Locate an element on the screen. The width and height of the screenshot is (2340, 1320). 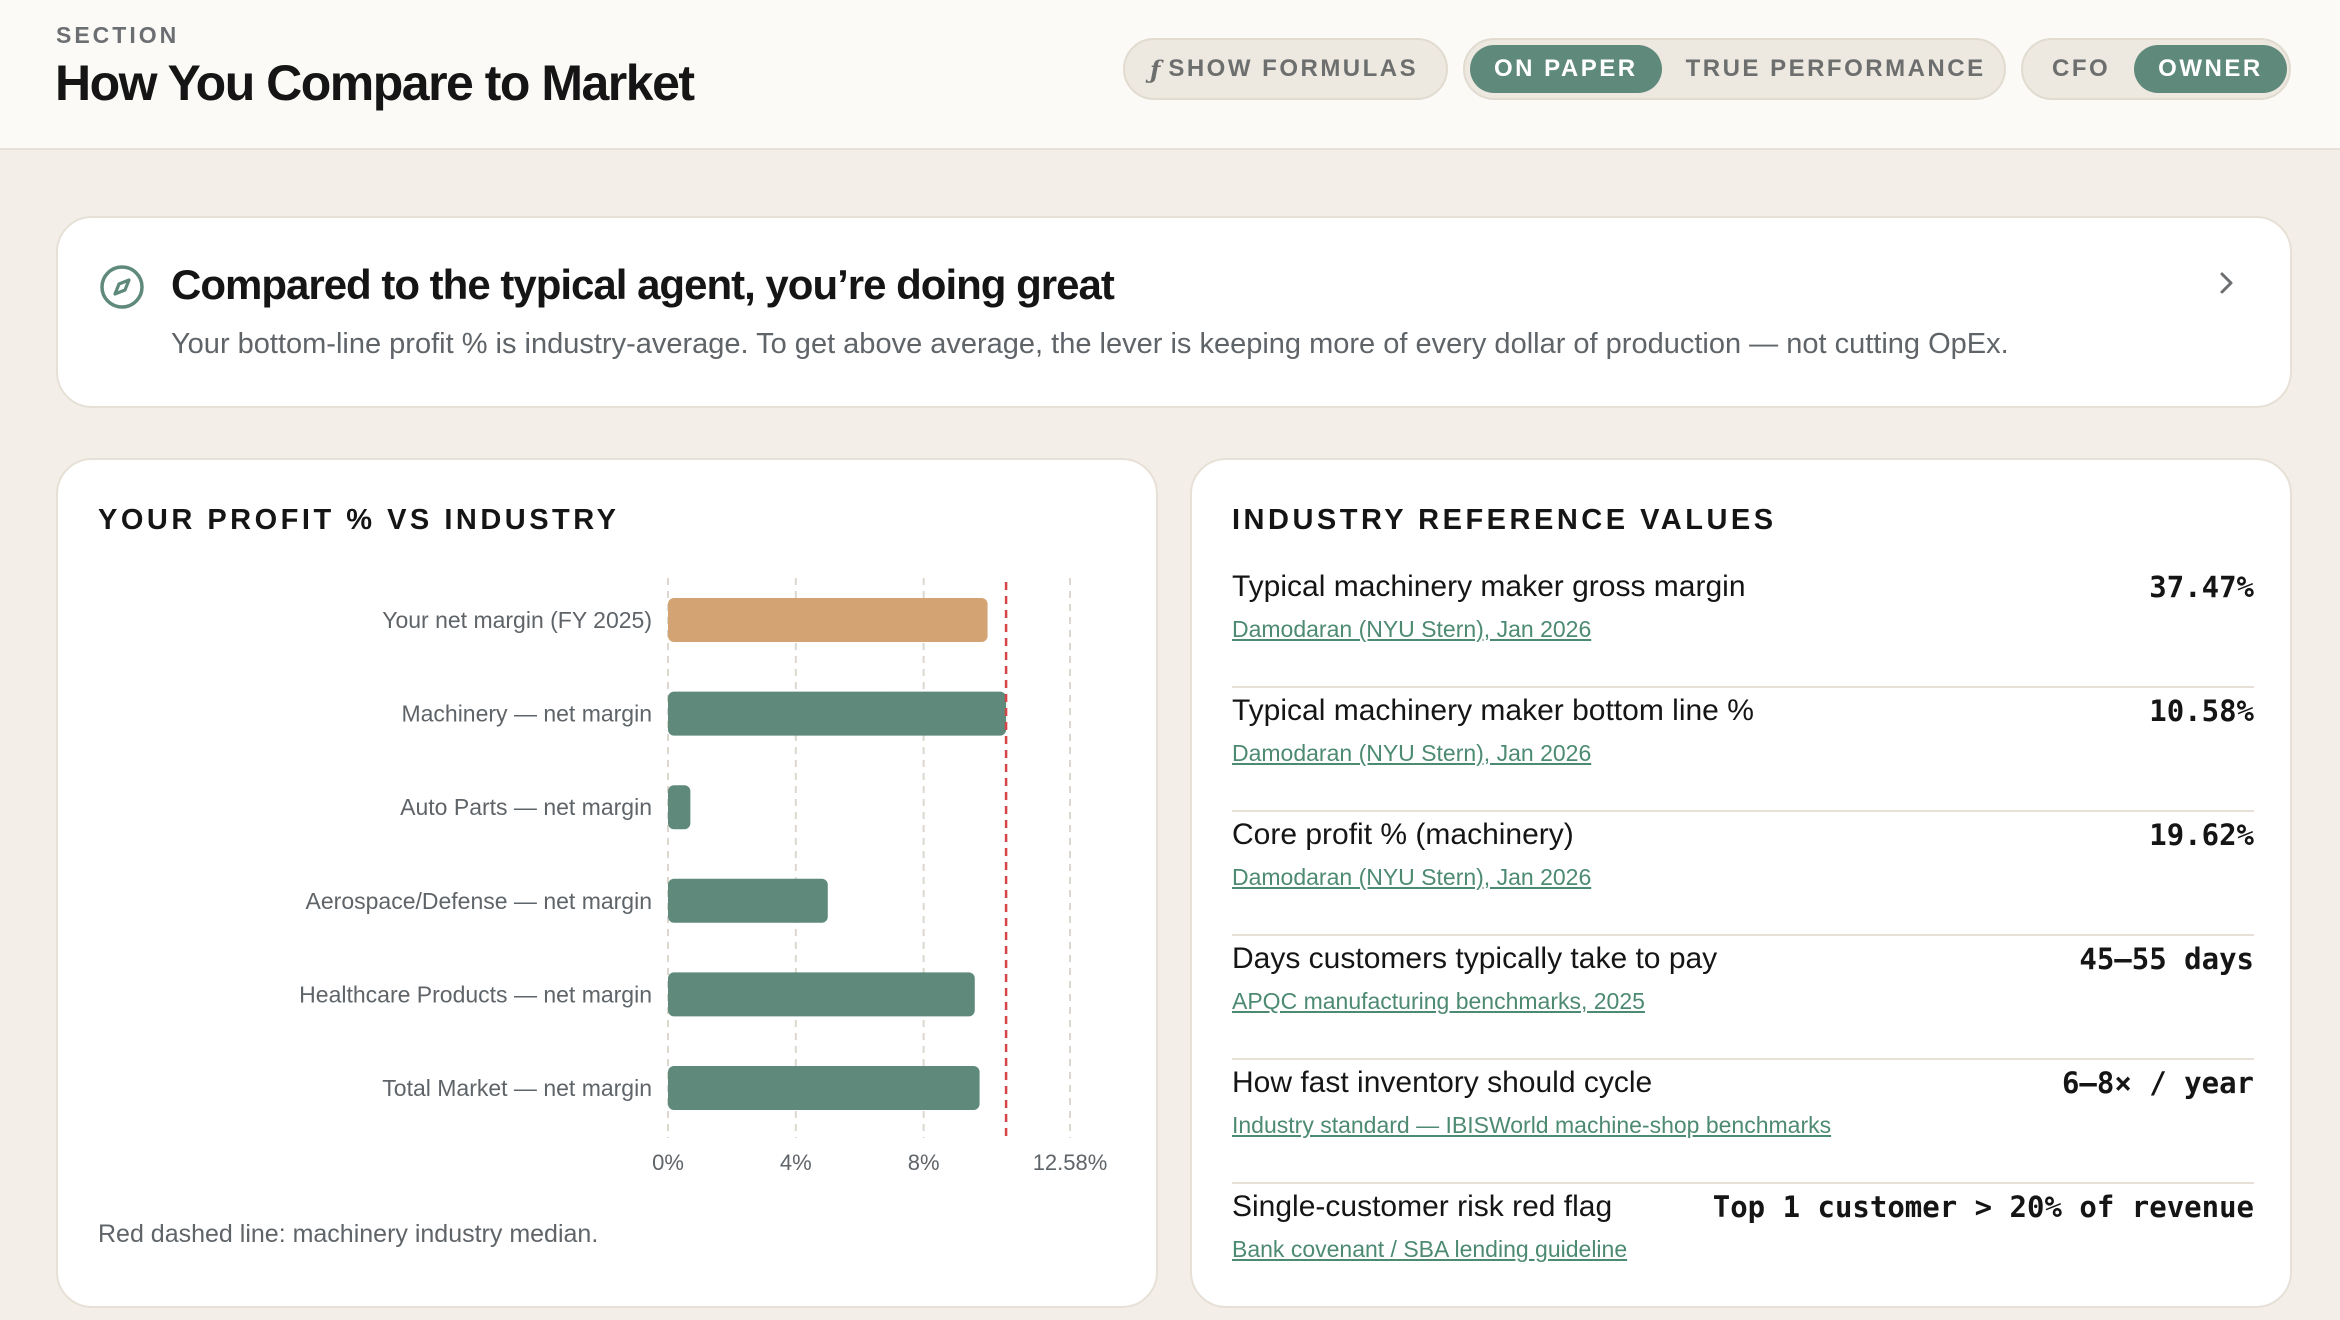
show-formulas-button: ƒ SHOW FORMULAS is located at coordinates (1284, 69).